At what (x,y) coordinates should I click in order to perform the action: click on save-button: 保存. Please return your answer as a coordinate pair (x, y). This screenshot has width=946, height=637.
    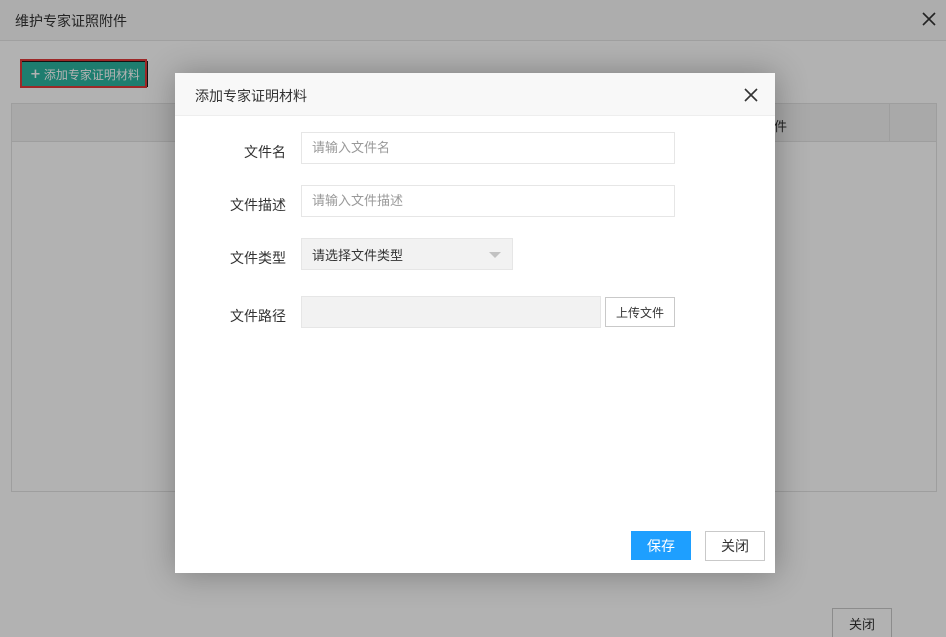
    Looking at the image, I should click on (661, 545).